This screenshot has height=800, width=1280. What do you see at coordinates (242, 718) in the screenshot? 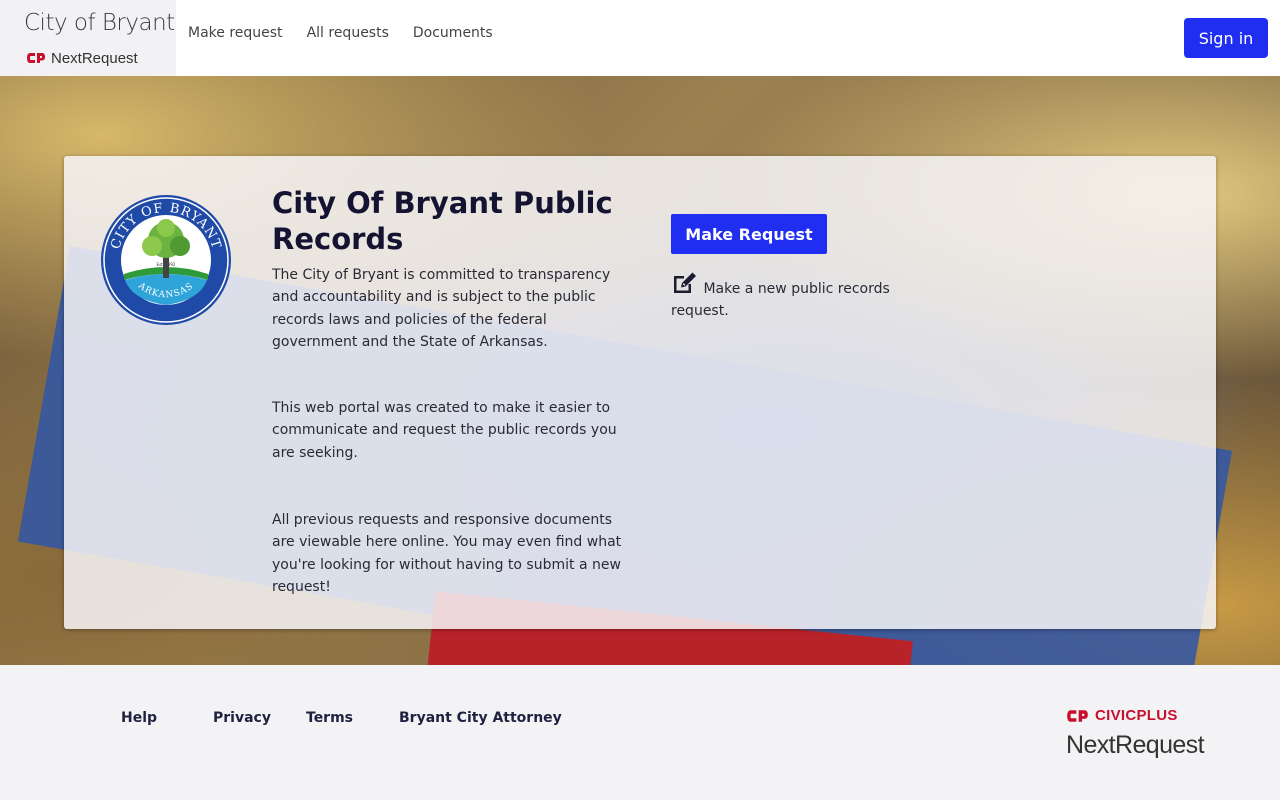
I see `footer-link-privacy: Privacy` at bounding box center [242, 718].